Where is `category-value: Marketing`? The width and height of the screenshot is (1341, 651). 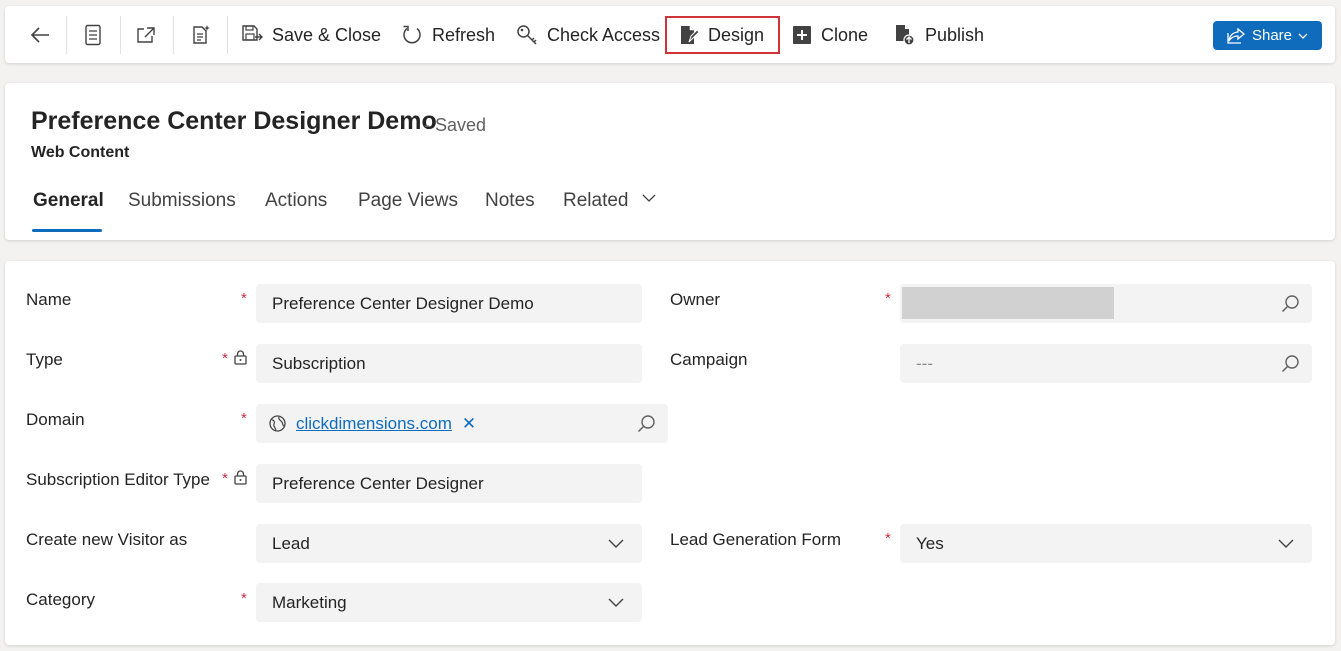
category-value: Marketing is located at coordinates (309, 602).